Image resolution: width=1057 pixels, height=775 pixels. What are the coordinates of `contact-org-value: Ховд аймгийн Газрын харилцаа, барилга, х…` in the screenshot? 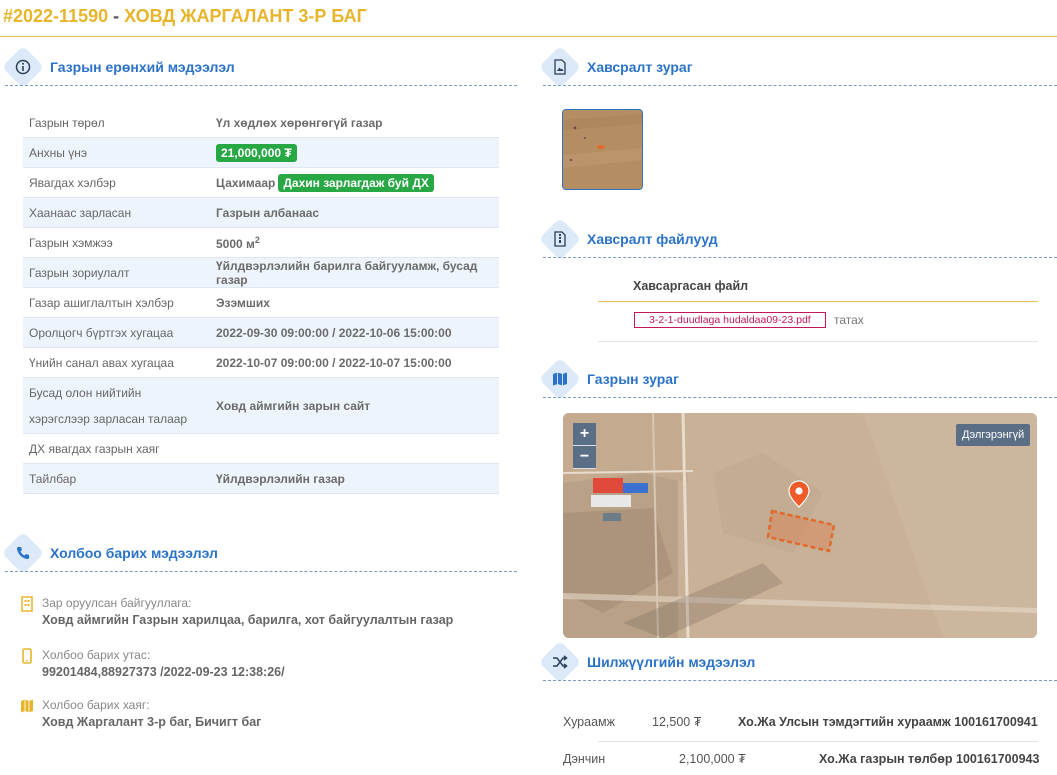 It's located at (248, 620).